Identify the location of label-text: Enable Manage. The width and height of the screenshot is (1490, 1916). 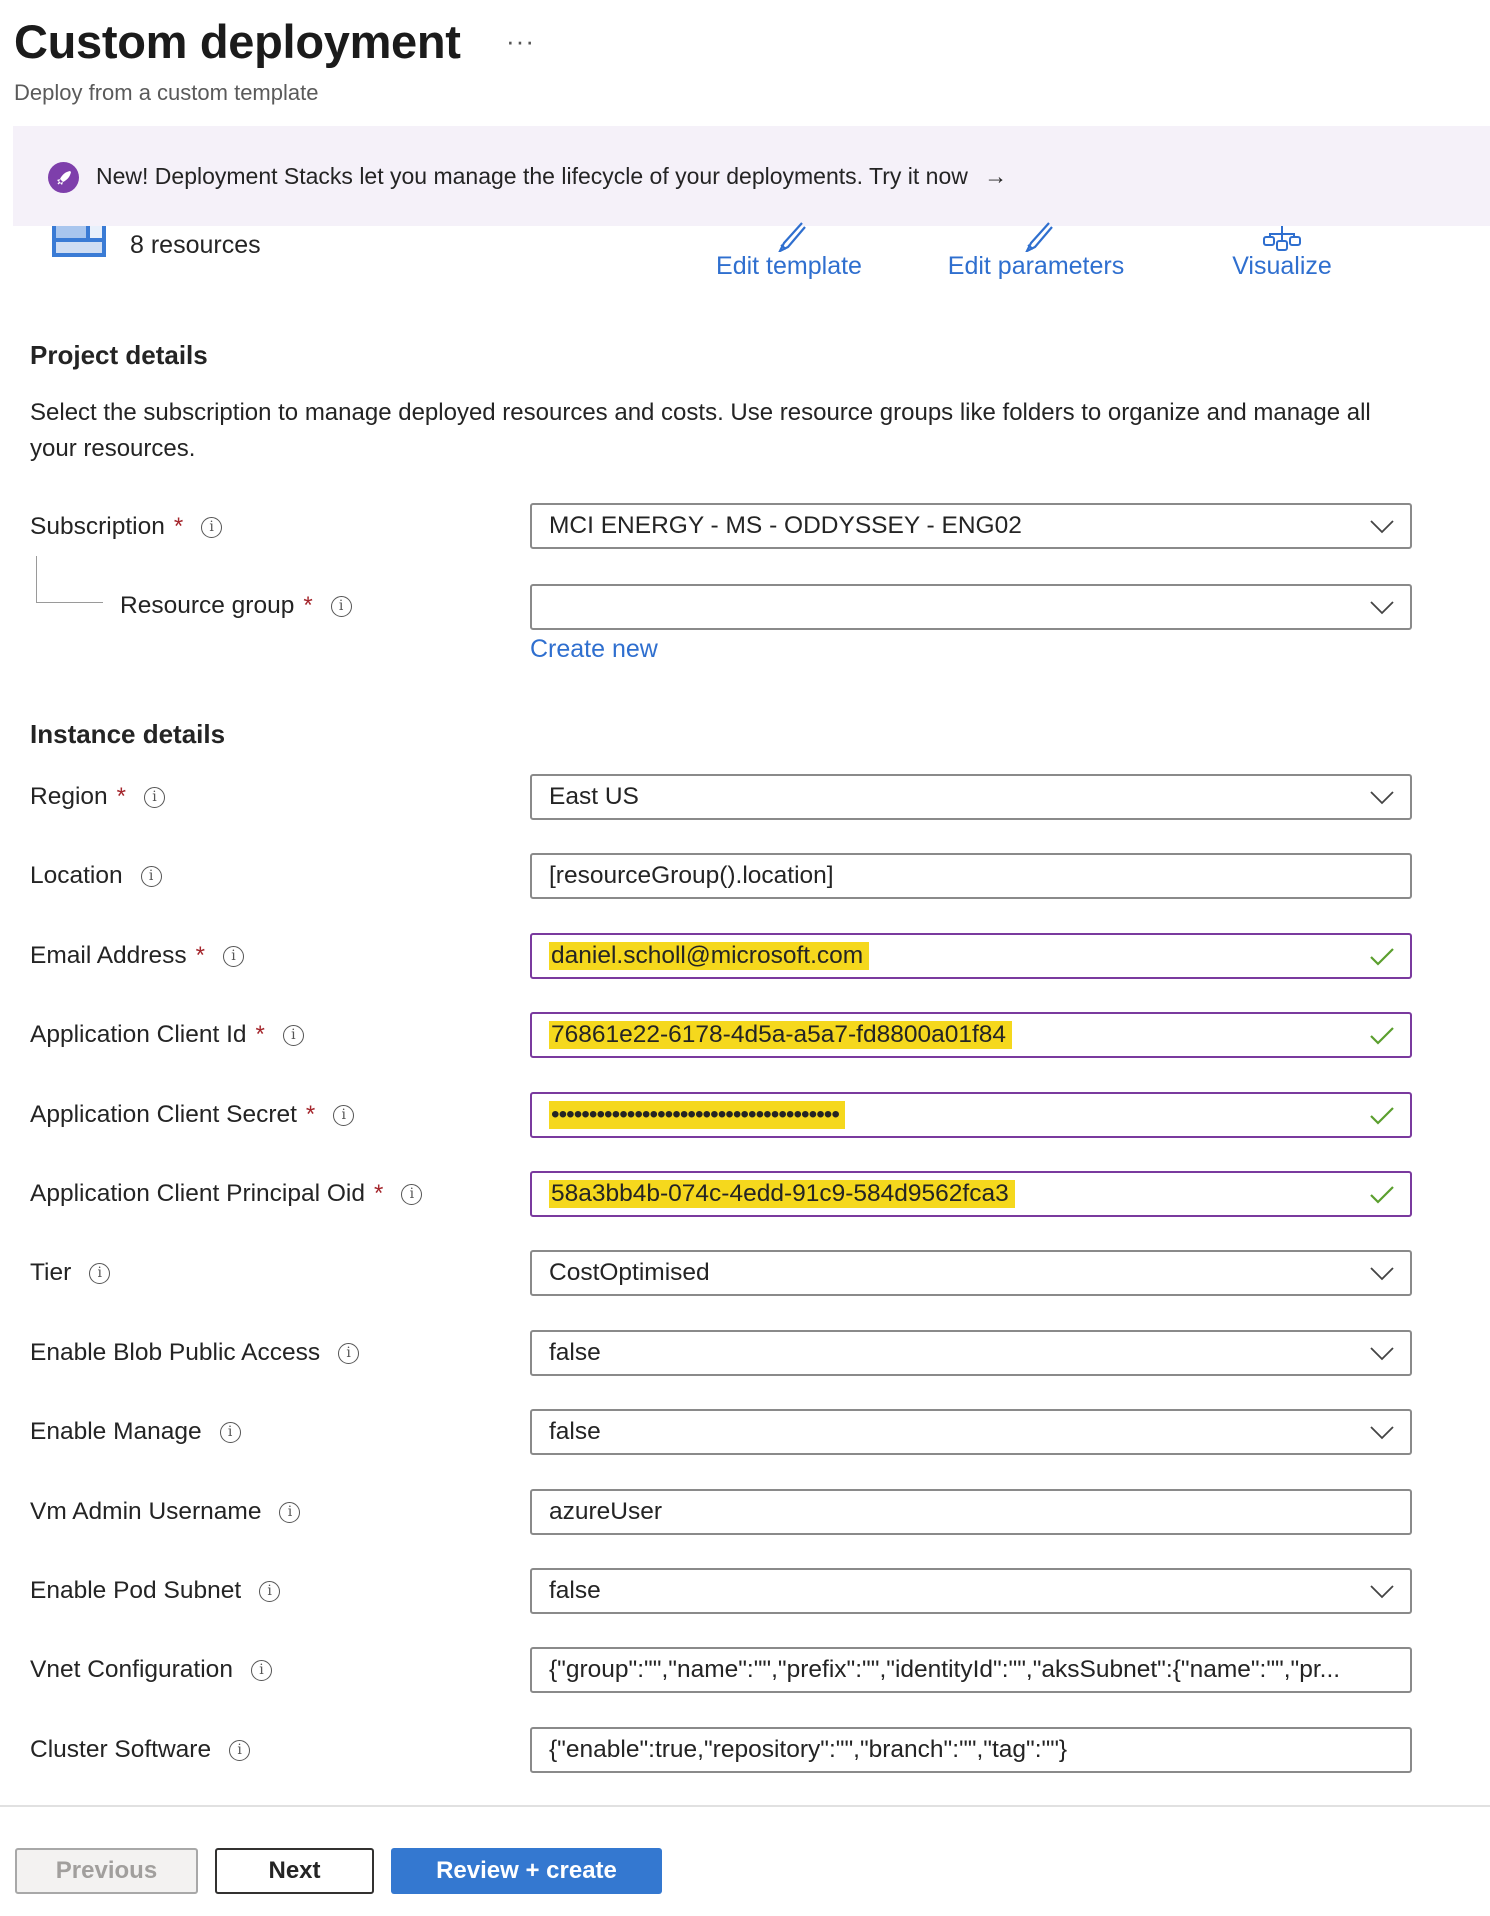
(116, 1431).